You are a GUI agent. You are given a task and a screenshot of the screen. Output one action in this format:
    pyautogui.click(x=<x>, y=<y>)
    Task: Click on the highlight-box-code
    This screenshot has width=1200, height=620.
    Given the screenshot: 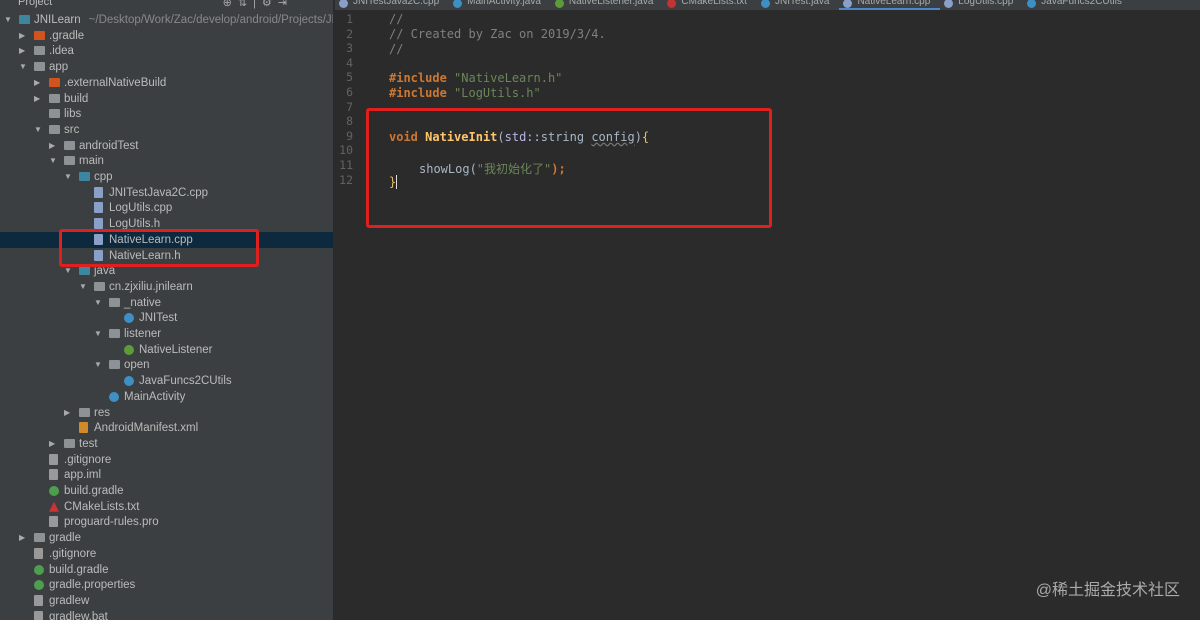 What is the action you would take?
    pyautogui.click(x=569, y=168)
    